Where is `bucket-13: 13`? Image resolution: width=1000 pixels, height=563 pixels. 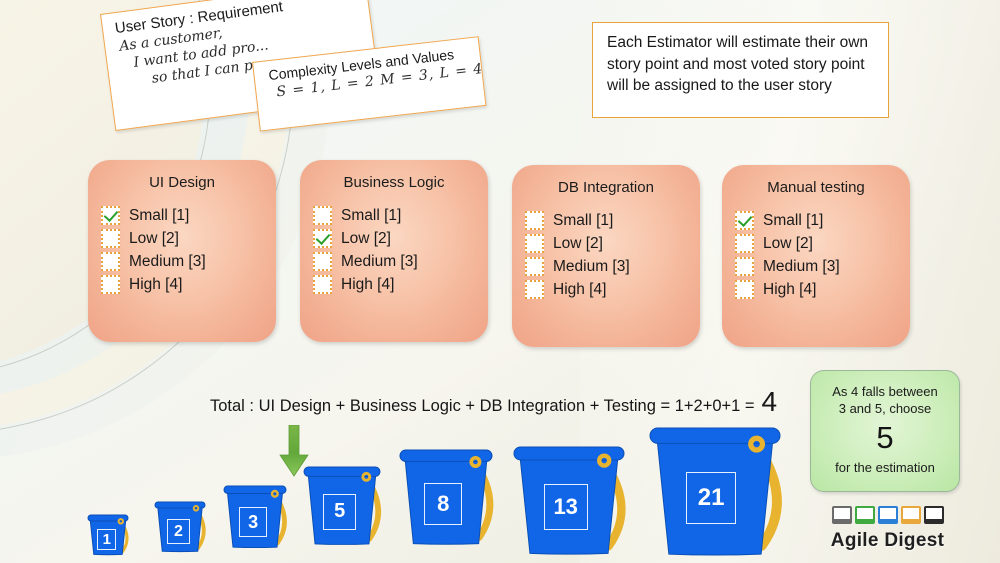
bucket-13: 13 is located at coordinates (577, 500).